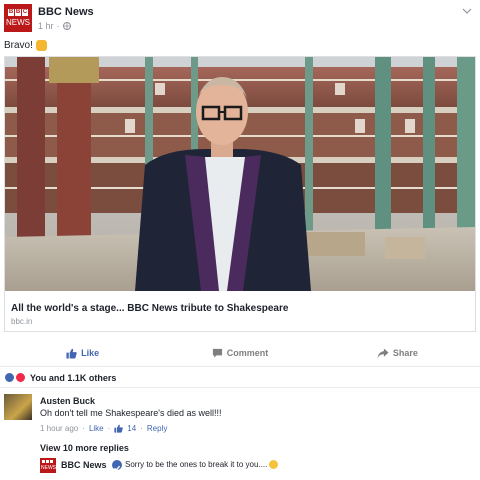 This screenshot has height=480, width=480. I want to click on post-meta: 1 hr ·, so click(54, 26).